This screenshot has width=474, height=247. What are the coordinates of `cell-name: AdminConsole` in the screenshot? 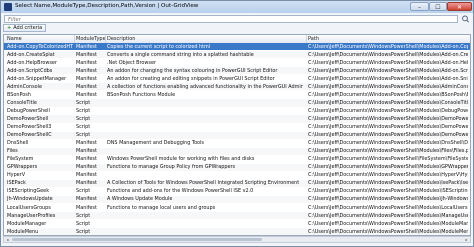 It's located at (25, 86).